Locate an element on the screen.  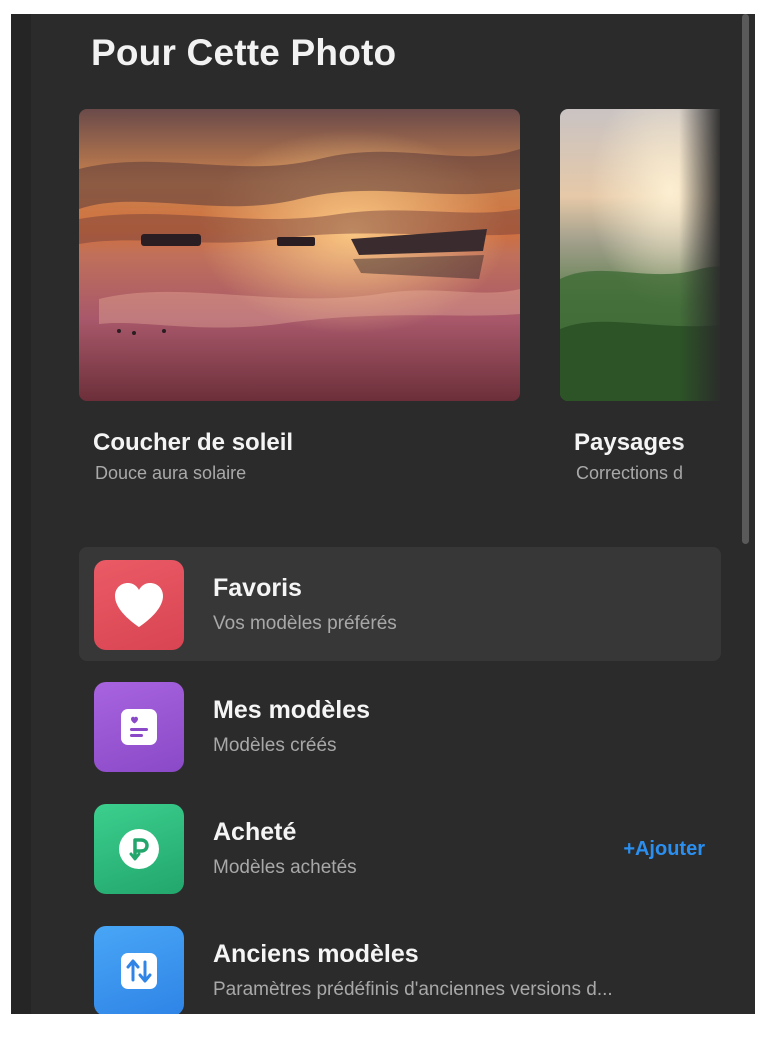
carousel-card-landscapes: Paysages Corrections d is located at coordinates (640, 296).